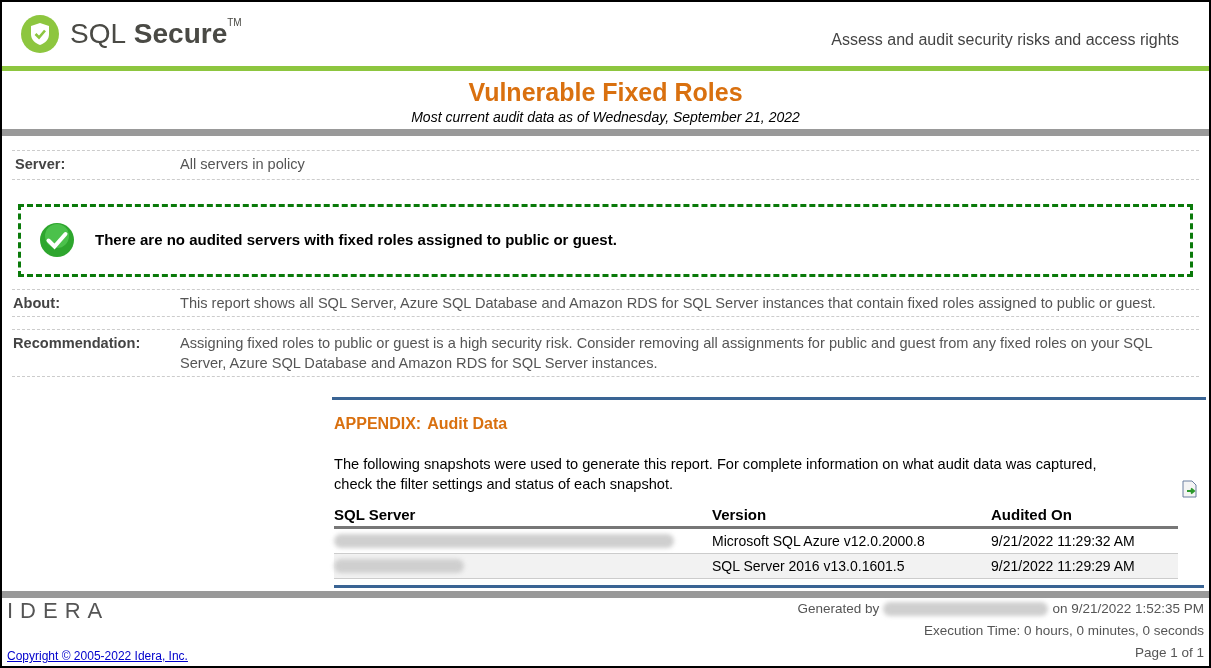 The width and height of the screenshot is (1211, 668). What do you see at coordinates (667, 353) in the screenshot?
I see `field-value: Assigning fixed roles to public or guest is a high security risk. Consider removing all assignments for public and guest from any fixed roles on your SQL Server, Azure SQL Database and Amazon RDS for SQL Server instances.` at bounding box center [667, 353].